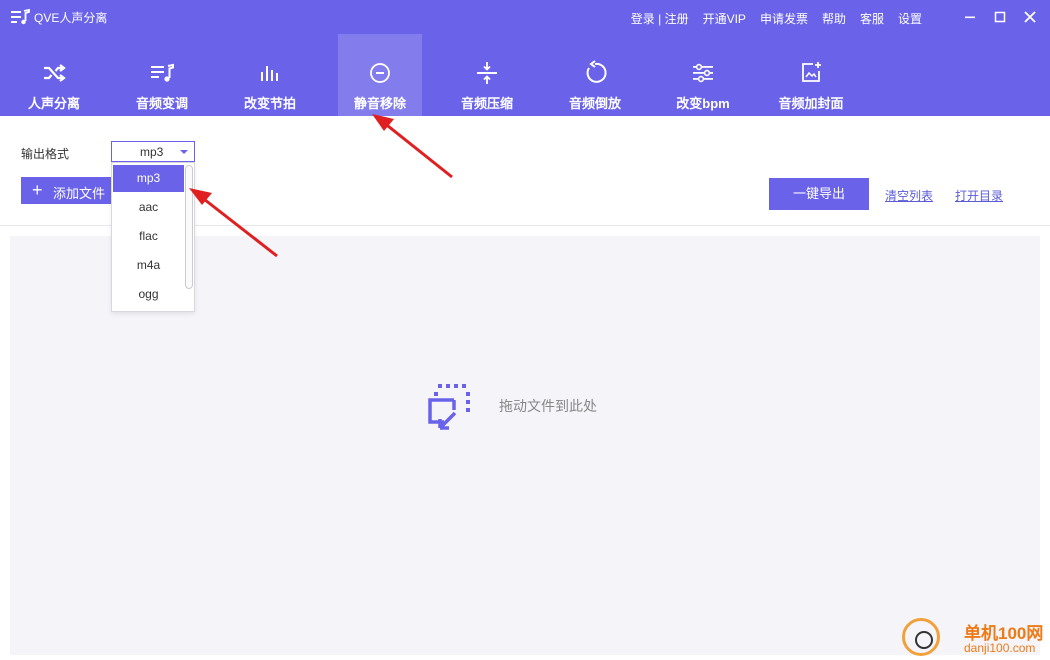 This screenshot has width=1050, height=660. What do you see at coordinates (811, 103) in the screenshot?
I see `tab-label: 音频加封面` at bounding box center [811, 103].